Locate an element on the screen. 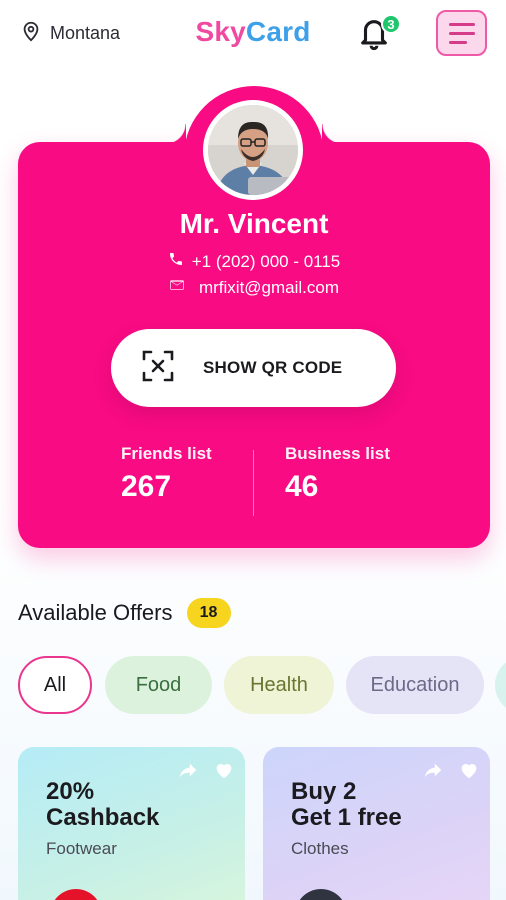  mail-icon is located at coordinates (177, 287).